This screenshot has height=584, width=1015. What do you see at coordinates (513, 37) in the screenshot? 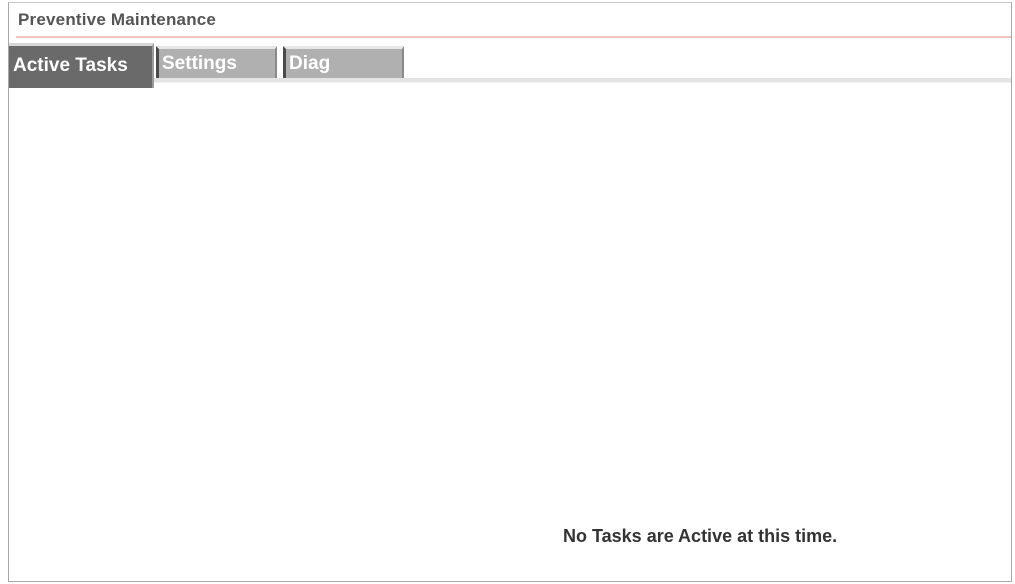
I see `title-divider` at bounding box center [513, 37].